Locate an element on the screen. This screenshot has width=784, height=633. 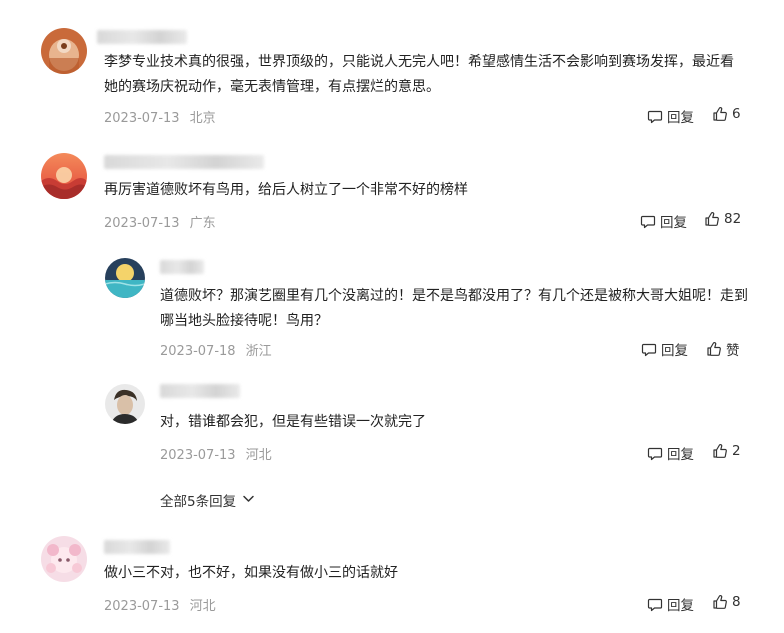
reply-text: 对，错谁都会犯，但是有些错误一次就完了 is located at coordinates (293, 422).